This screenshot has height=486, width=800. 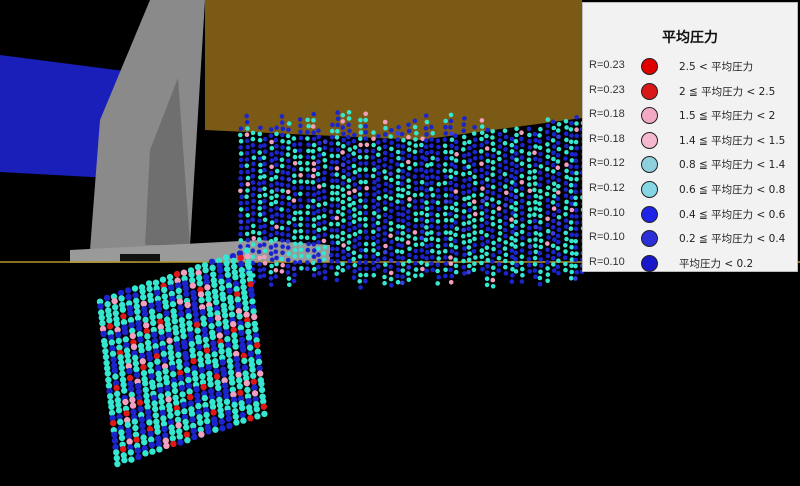 What do you see at coordinates (727, 91) in the screenshot?
I see `legend-label: 2 ≦ 平均圧力 < 2.5` at bounding box center [727, 91].